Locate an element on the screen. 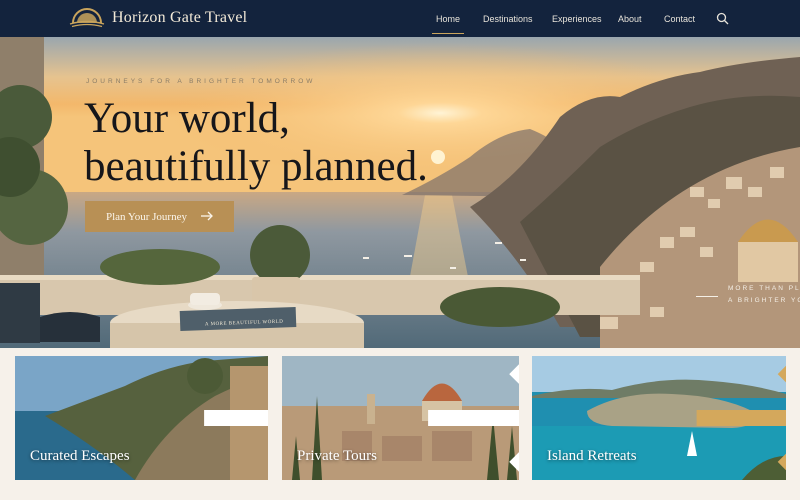  sun-horizon-logo-icon is located at coordinates (87, 18).